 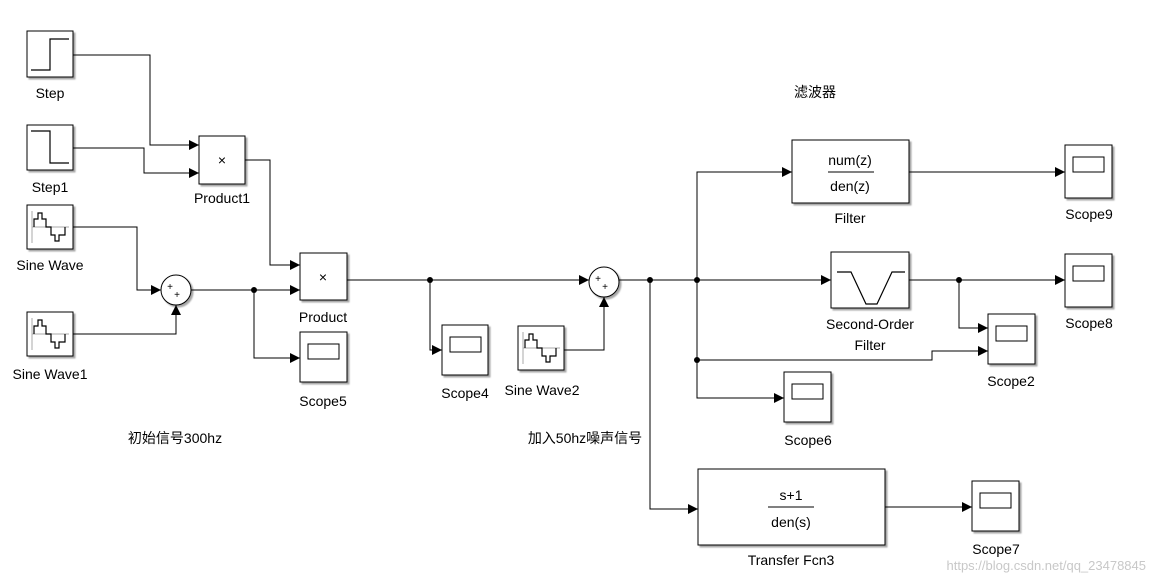 I want to click on block-label: Step, so click(x=50, y=93).